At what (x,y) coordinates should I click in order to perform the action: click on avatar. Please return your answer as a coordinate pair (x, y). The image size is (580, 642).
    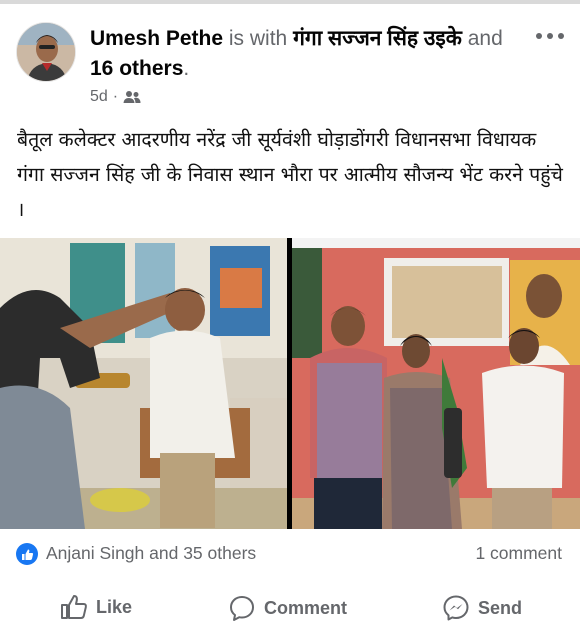
    Looking at the image, I should click on (46, 52).